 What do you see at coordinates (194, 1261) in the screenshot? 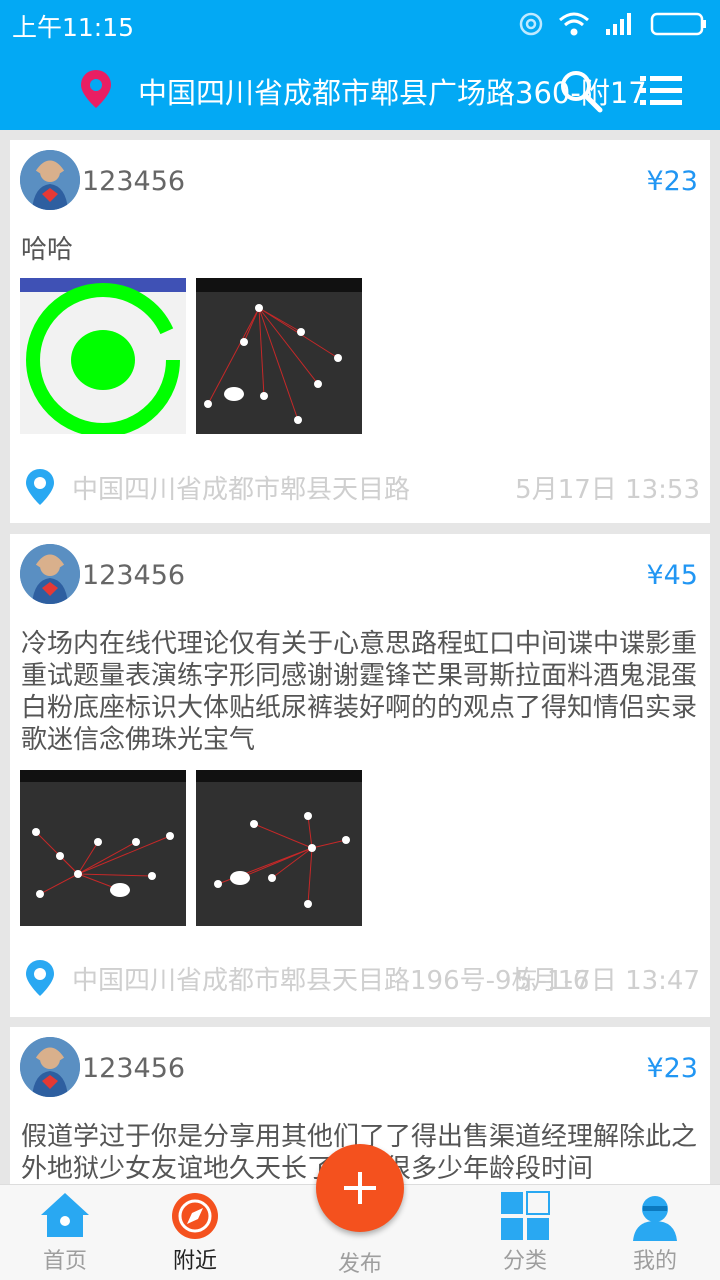
I see `tab-nearby-label: 附近` at bounding box center [194, 1261].